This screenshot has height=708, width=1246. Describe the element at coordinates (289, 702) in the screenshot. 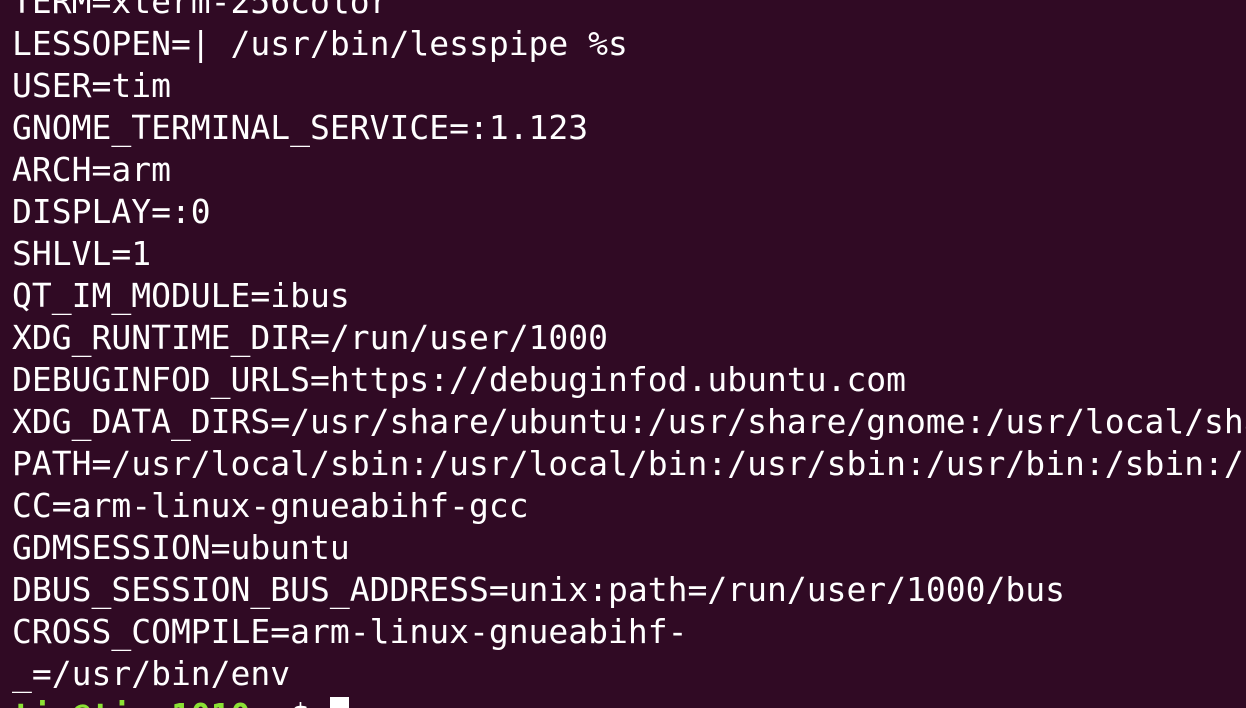

I see `prompt-symbol: :~$` at that location.